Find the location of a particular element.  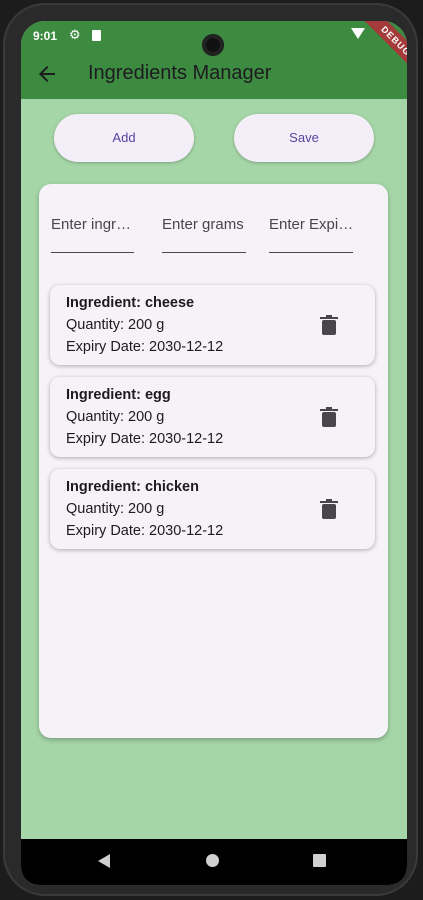

system-nav-bar is located at coordinates (214, 862).